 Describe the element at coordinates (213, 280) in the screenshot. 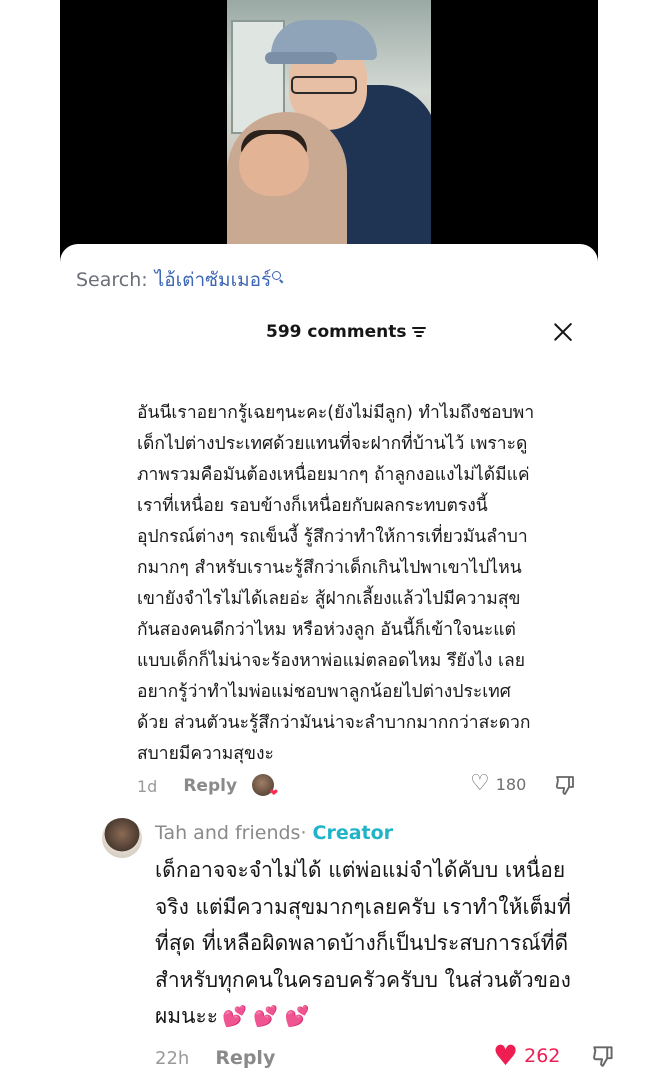

I see `search-query: ไอ้เต่าซัมเมอร์` at that location.